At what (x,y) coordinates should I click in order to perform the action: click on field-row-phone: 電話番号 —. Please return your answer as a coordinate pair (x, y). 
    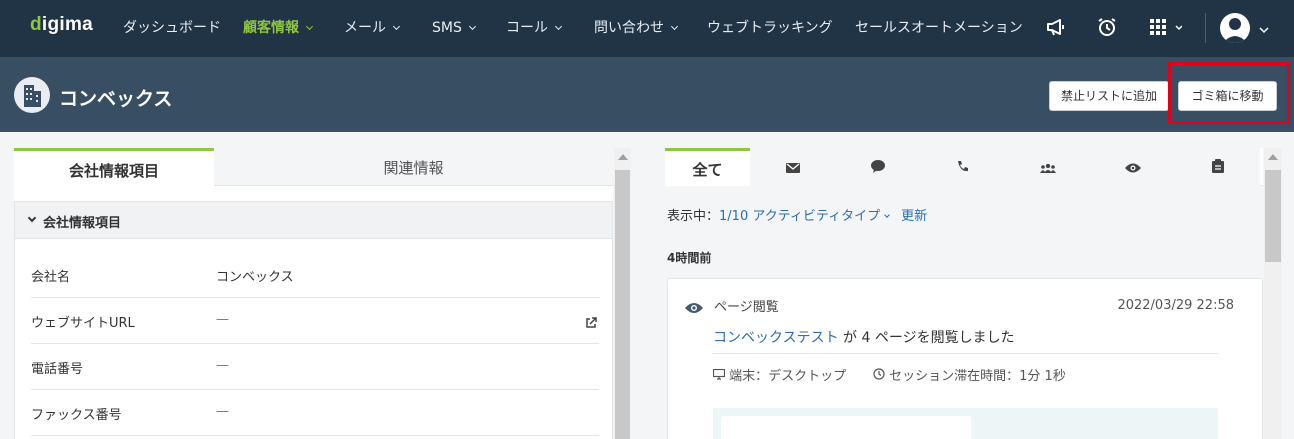
    Looking at the image, I should click on (315, 367).